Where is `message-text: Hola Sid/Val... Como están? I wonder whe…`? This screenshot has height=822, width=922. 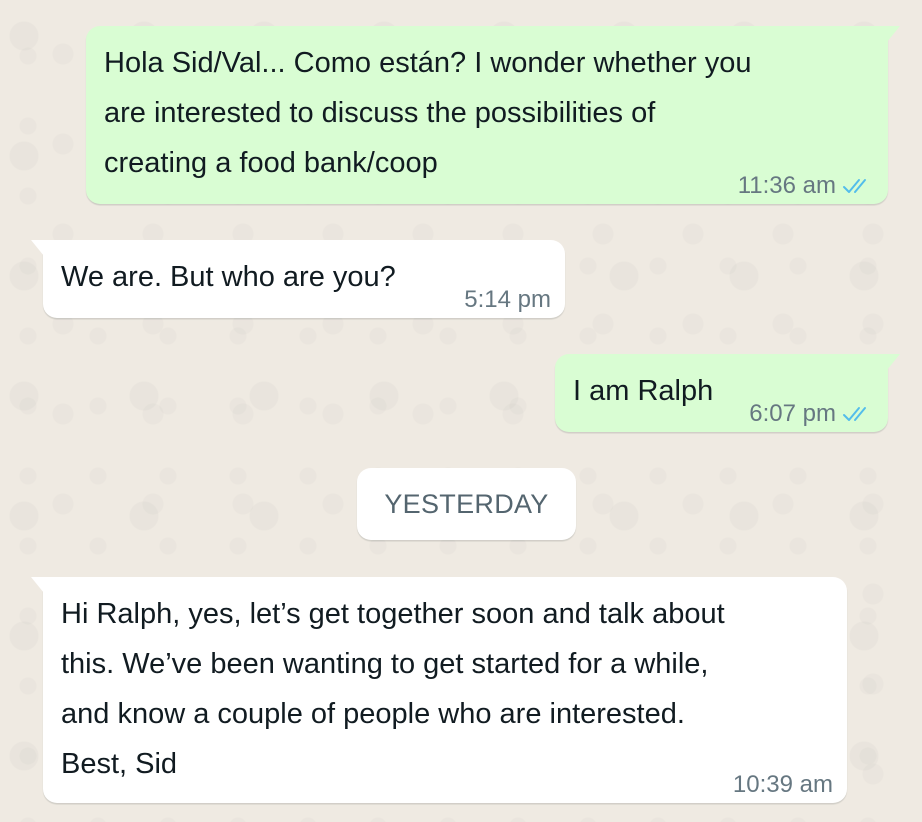 message-text: Hola Sid/Val... Como están? I wonder whe… is located at coordinates (428, 113).